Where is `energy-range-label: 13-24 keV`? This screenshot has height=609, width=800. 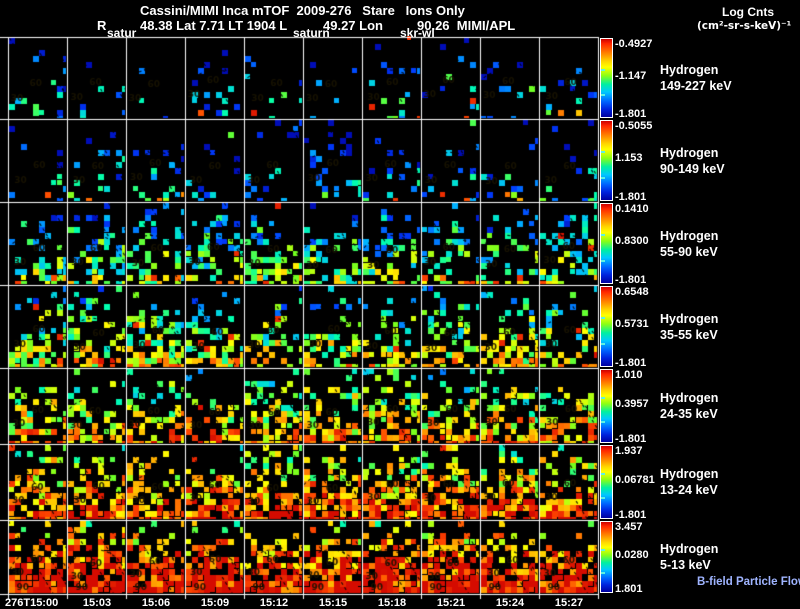 energy-range-label: 13-24 keV is located at coordinates (689, 490).